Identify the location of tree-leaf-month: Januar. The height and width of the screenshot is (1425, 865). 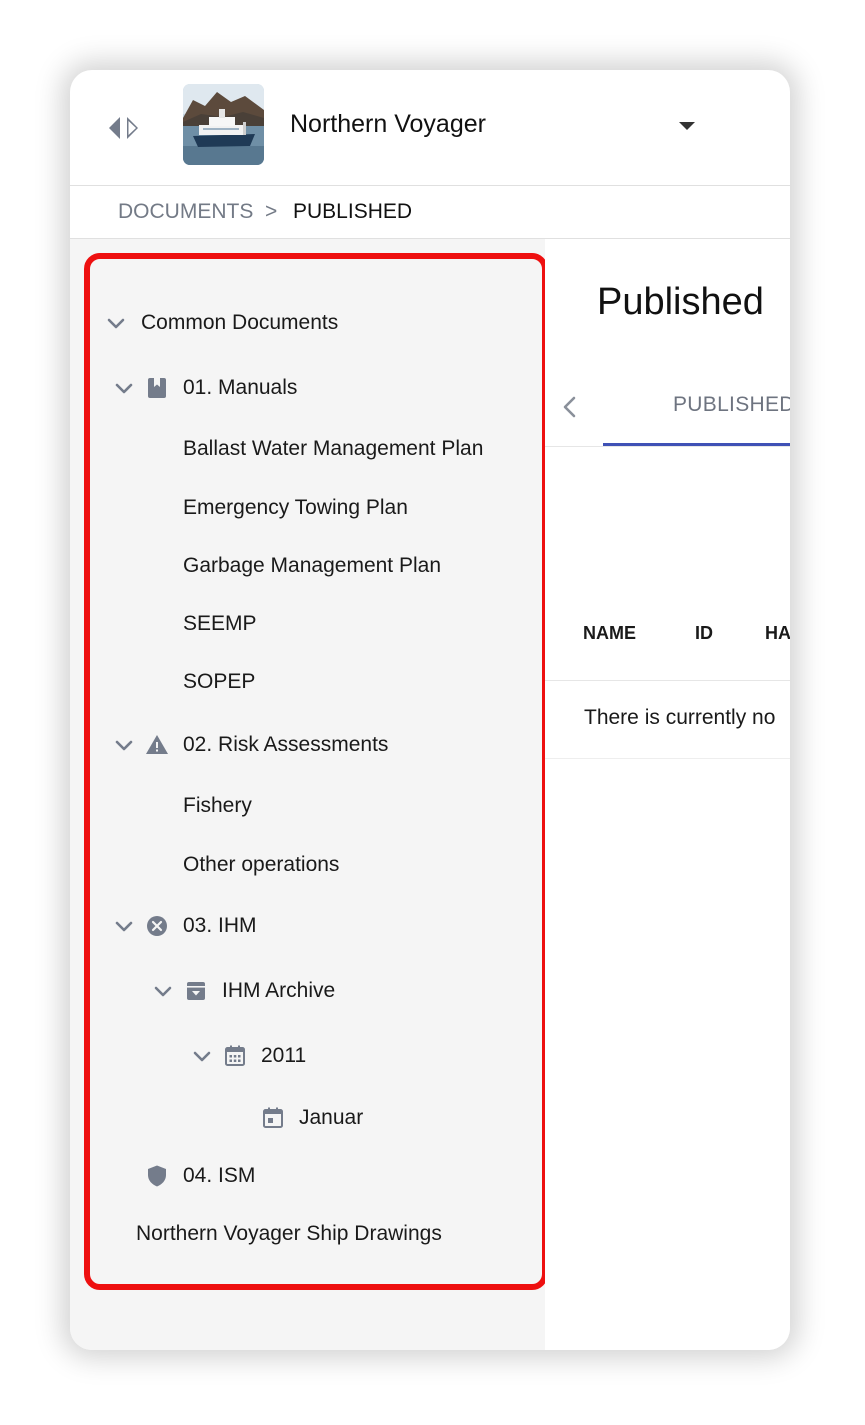
(312, 1118).